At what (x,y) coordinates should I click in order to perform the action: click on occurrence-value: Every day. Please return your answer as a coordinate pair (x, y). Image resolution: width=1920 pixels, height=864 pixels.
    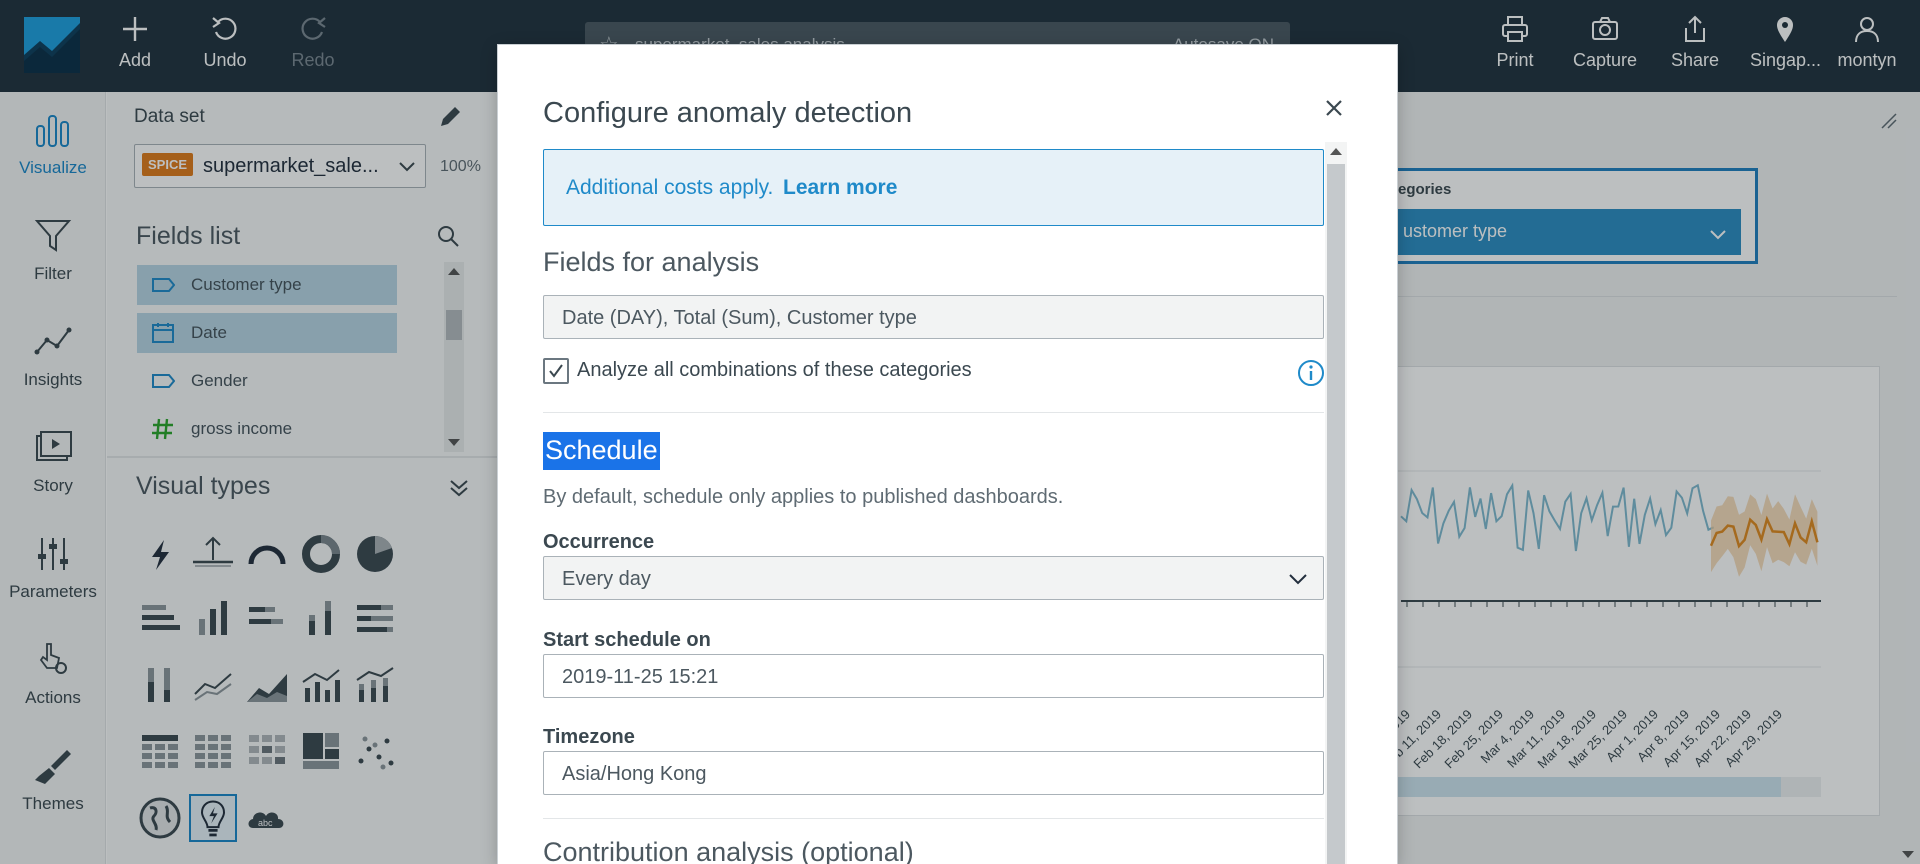
    Looking at the image, I should click on (606, 579).